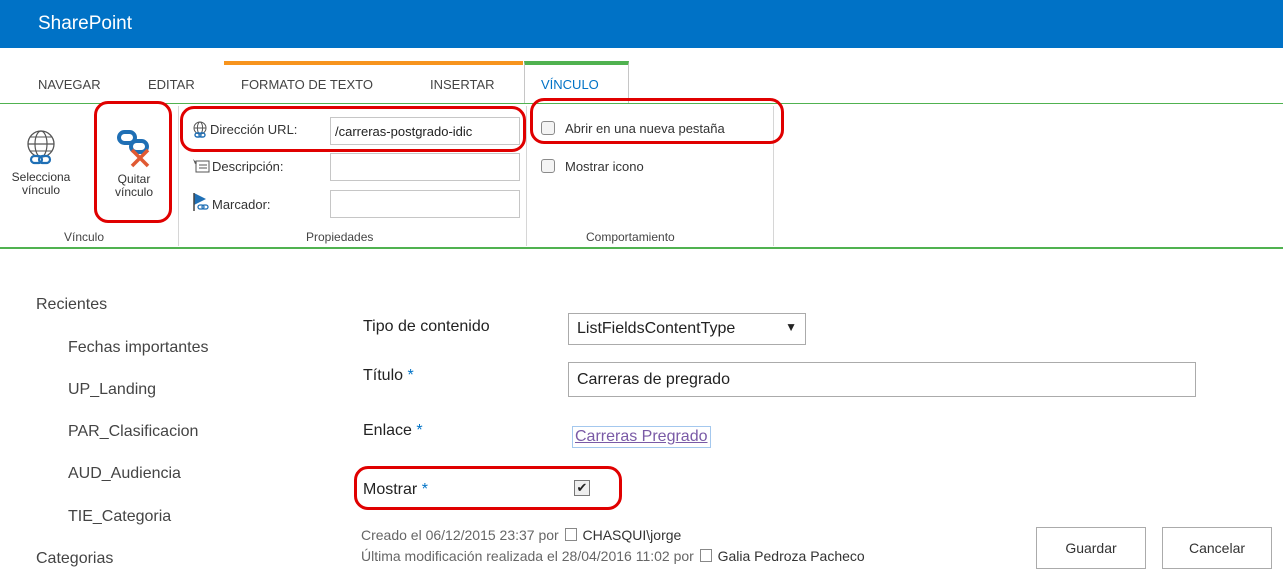 The image size is (1283, 580). What do you see at coordinates (84, 237) in the screenshot?
I see `group-label-vinculo: Vínculo` at bounding box center [84, 237].